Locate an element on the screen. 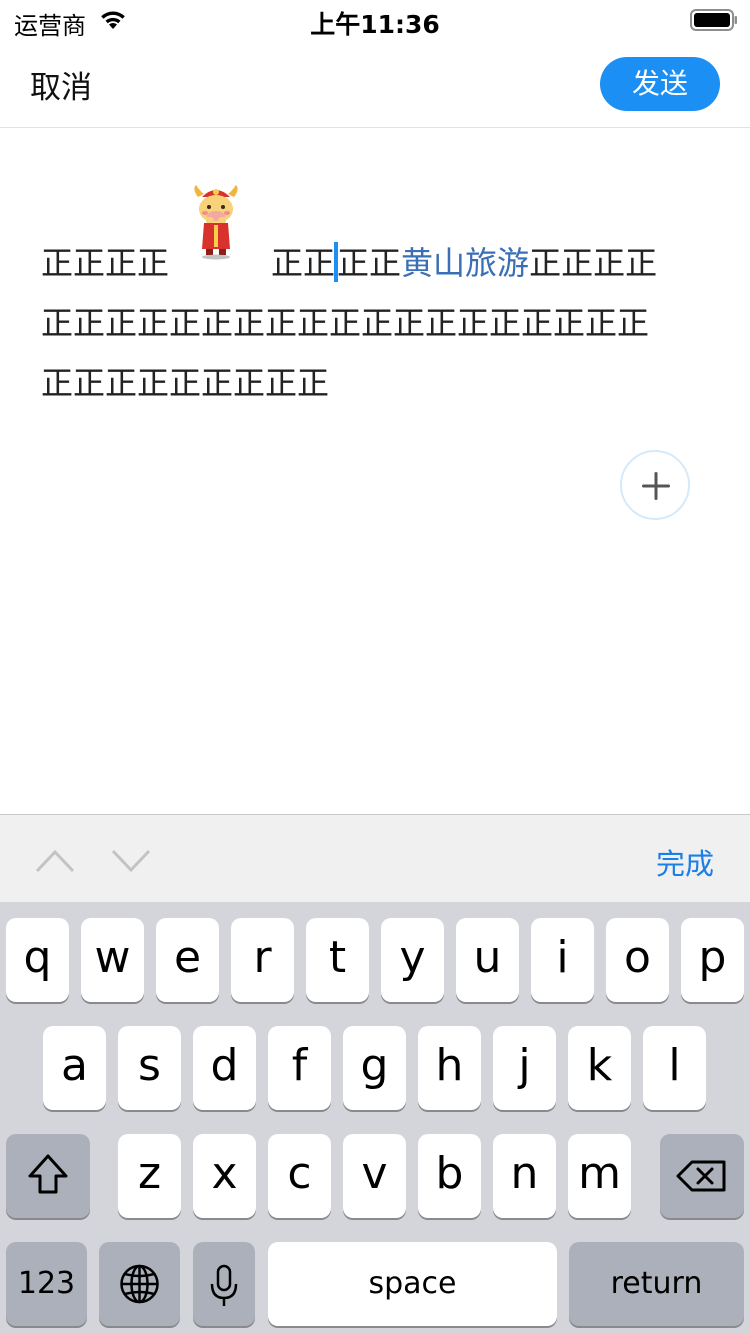 This screenshot has height=1334, width=750. key-t: t is located at coordinates (337, 960).